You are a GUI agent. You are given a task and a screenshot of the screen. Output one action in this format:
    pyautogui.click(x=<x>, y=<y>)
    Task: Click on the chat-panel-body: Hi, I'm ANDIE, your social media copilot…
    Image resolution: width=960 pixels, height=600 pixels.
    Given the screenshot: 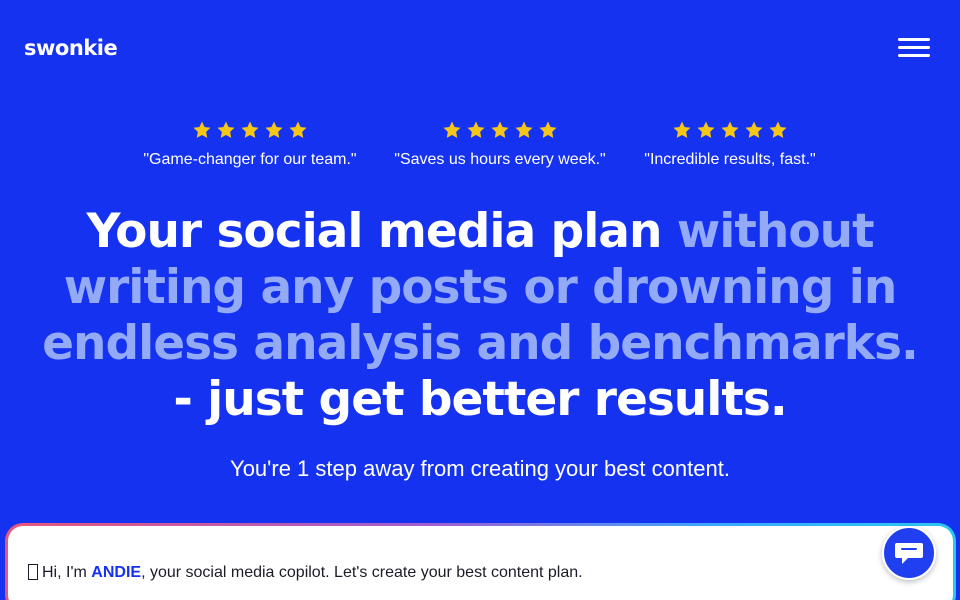 What is the action you would take?
    pyautogui.click(x=480, y=563)
    